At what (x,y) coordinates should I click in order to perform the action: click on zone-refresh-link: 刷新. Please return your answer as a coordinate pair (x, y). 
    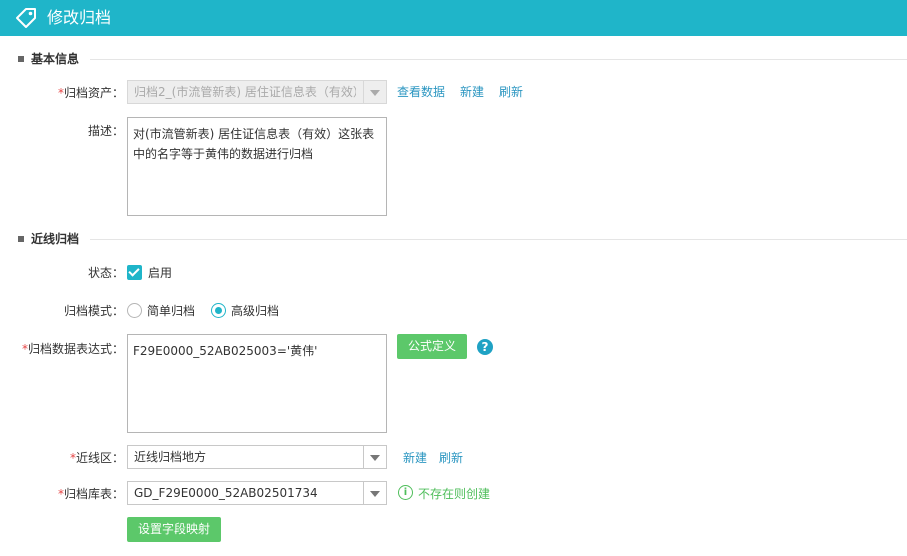
    Looking at the image, I should click on (451, 458).